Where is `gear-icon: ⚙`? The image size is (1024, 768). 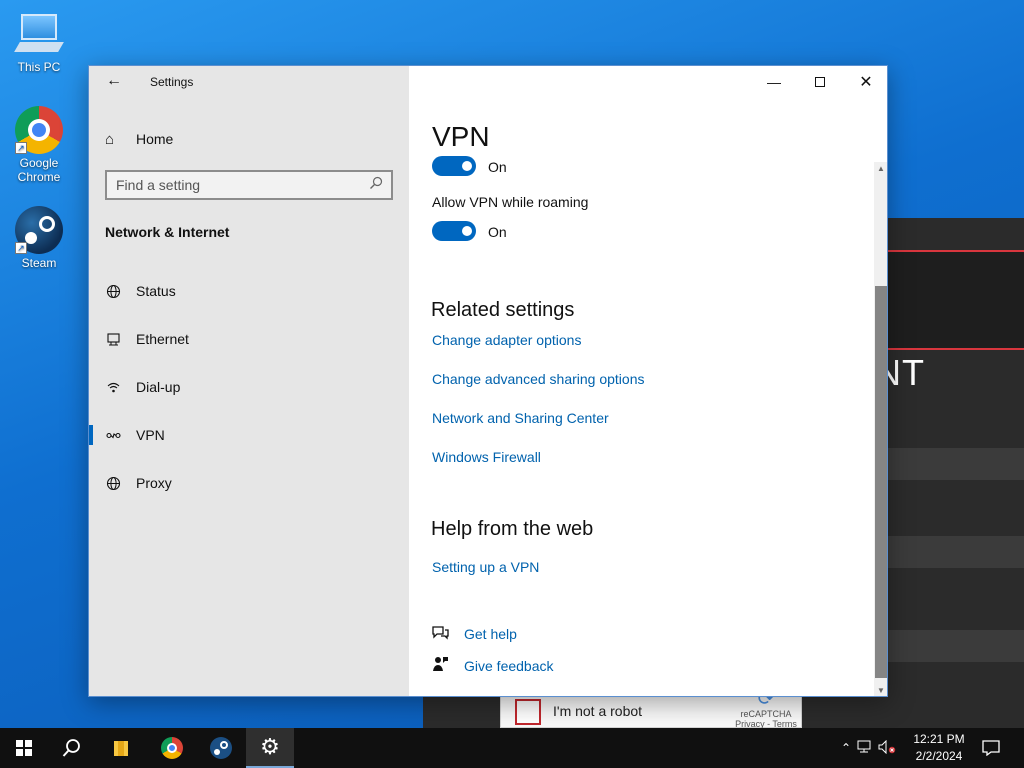
gear-icon: ⚙ is located at coordinates (270, 746).